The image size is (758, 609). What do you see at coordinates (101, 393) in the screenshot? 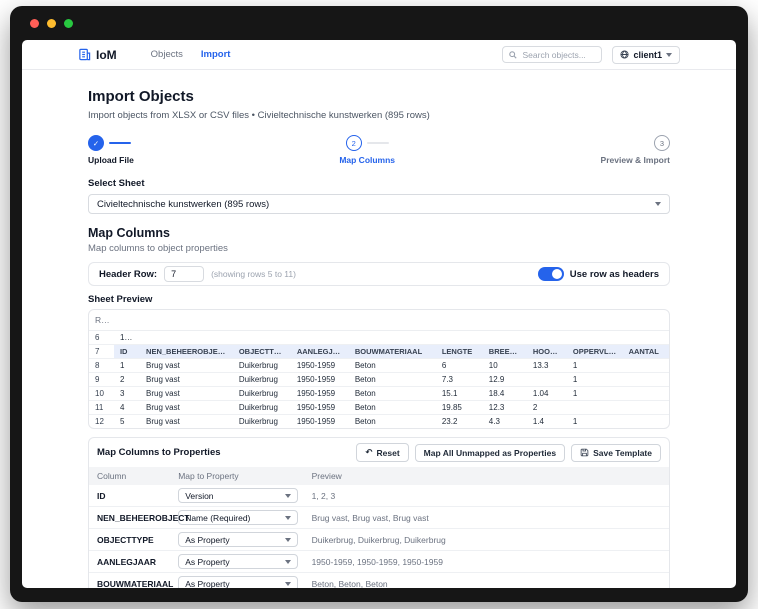
I see `row-number-cell: 10` at bounding box center [101, 393].